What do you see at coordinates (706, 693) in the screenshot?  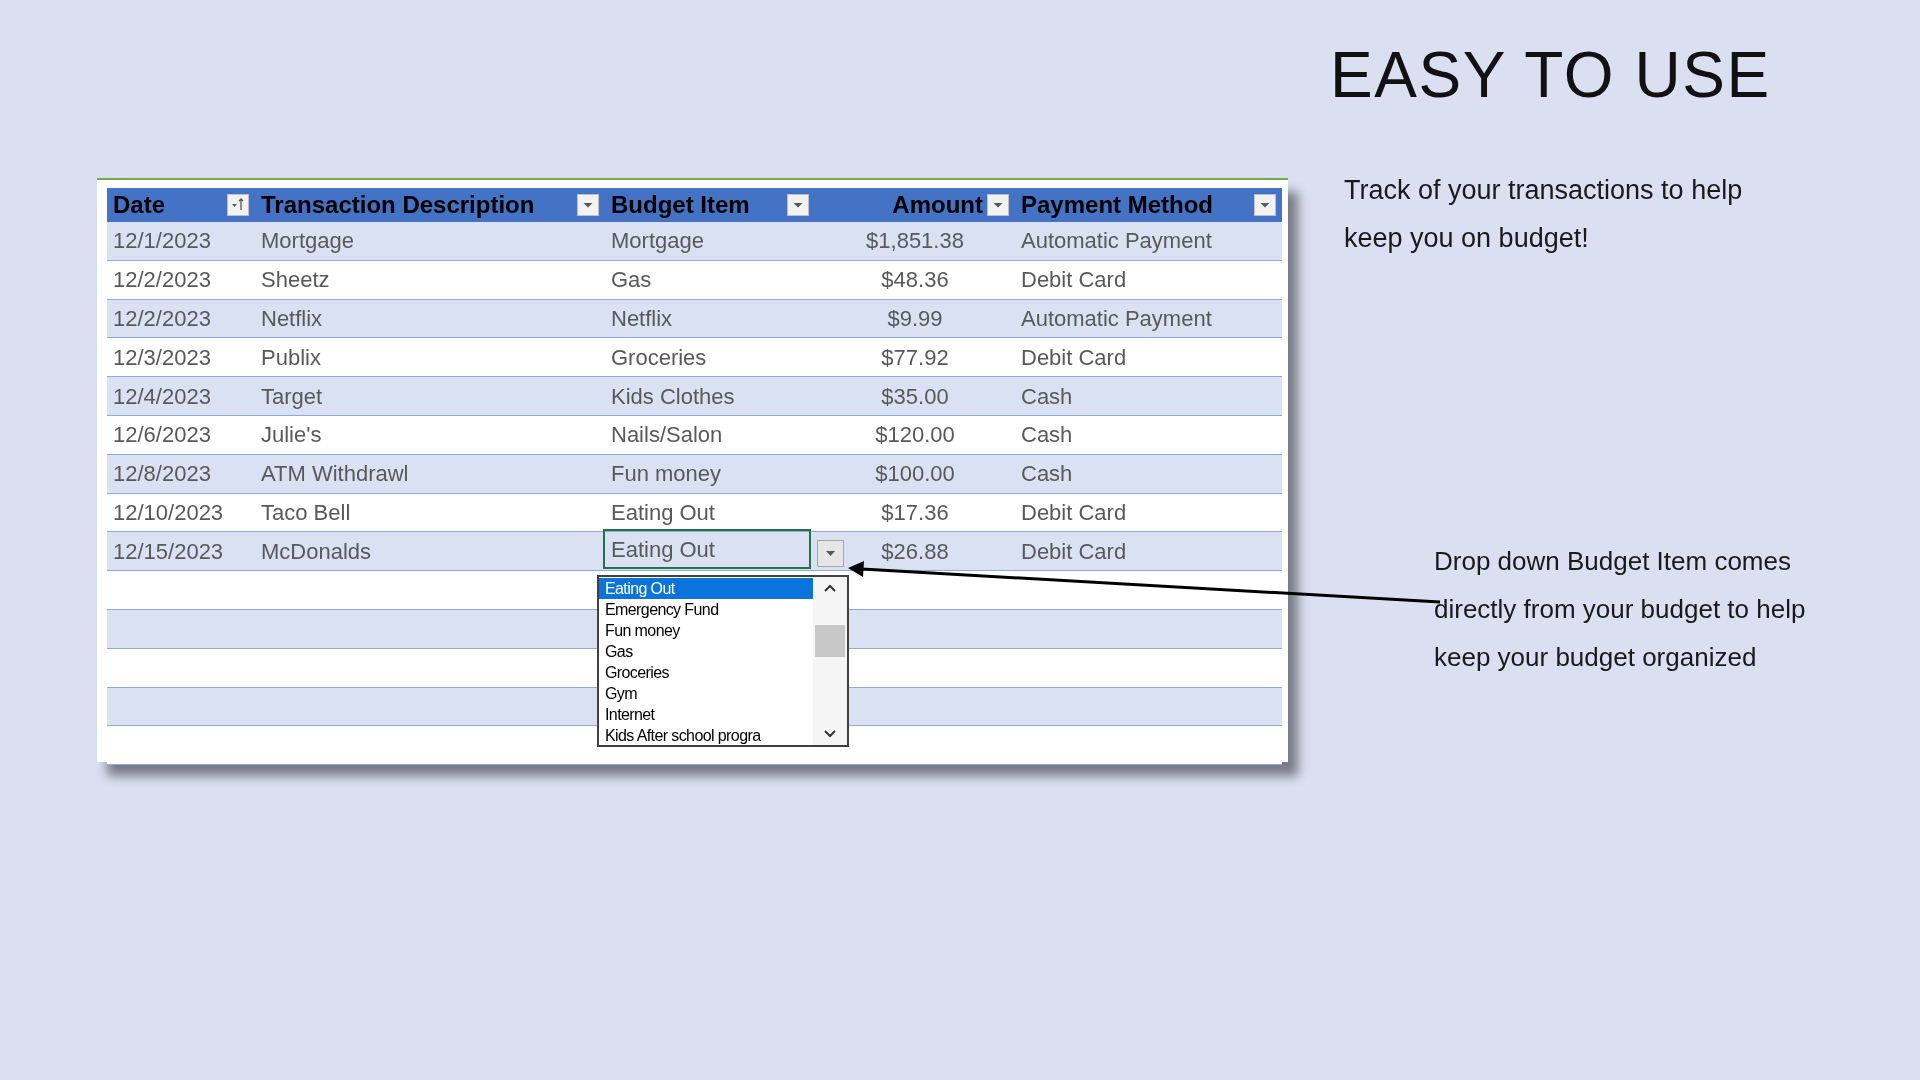 I see `dropdown-option: Gym` at bounding box center [706, 693].